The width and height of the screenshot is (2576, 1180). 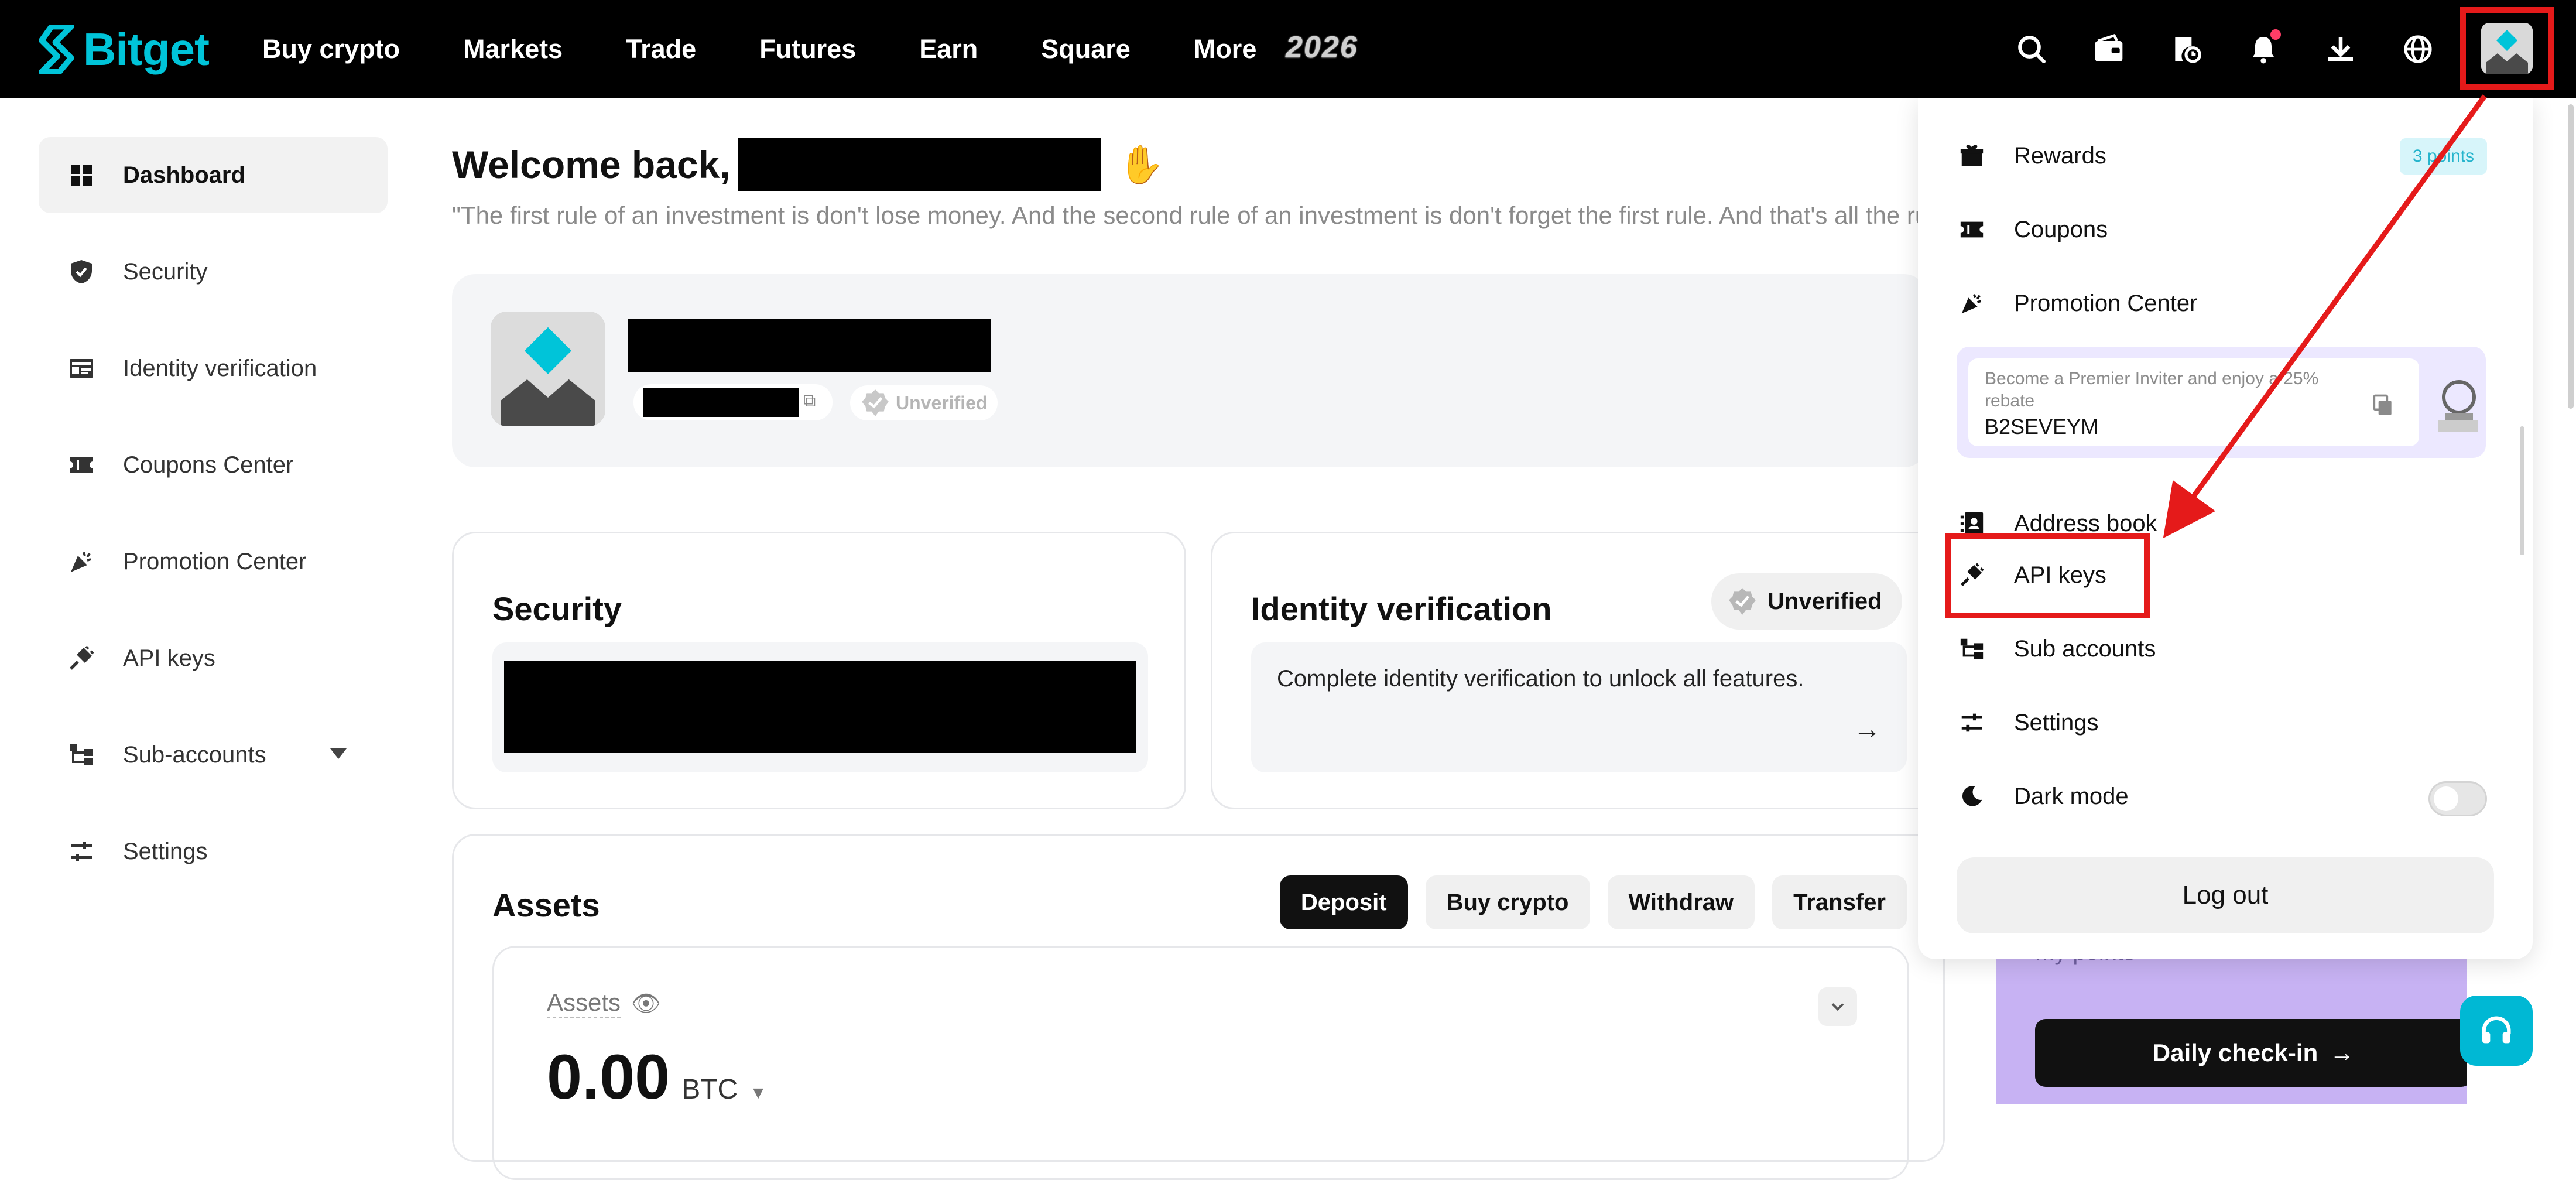 What do you see at coordinates (557, 608) in the screenshot?
I see `security-title: Security` at bounding box center [557, 608].